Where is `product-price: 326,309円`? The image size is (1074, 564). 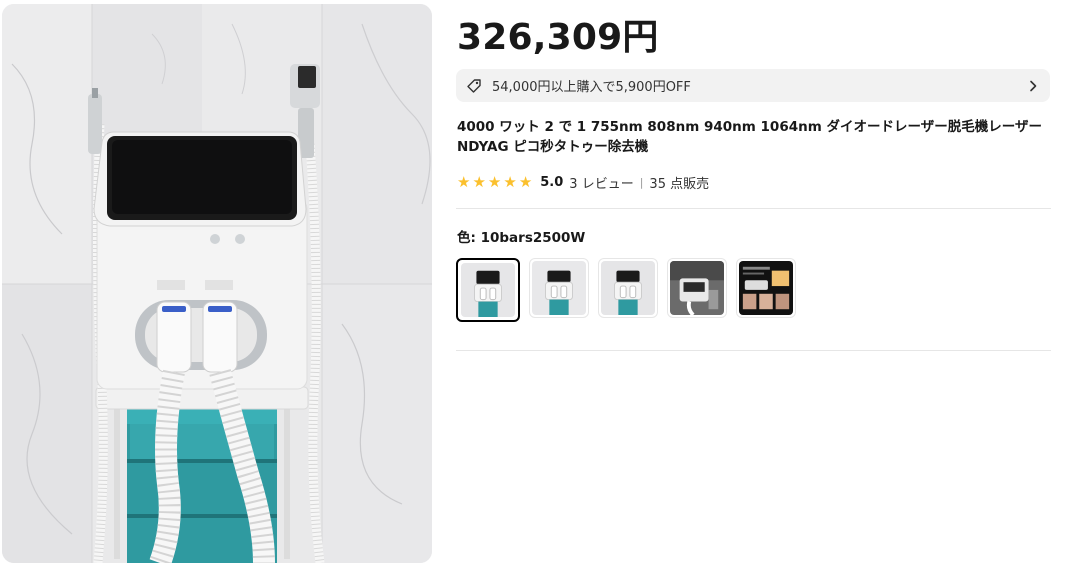 product-price: 326,309円 is located at coordinates (558, 37).